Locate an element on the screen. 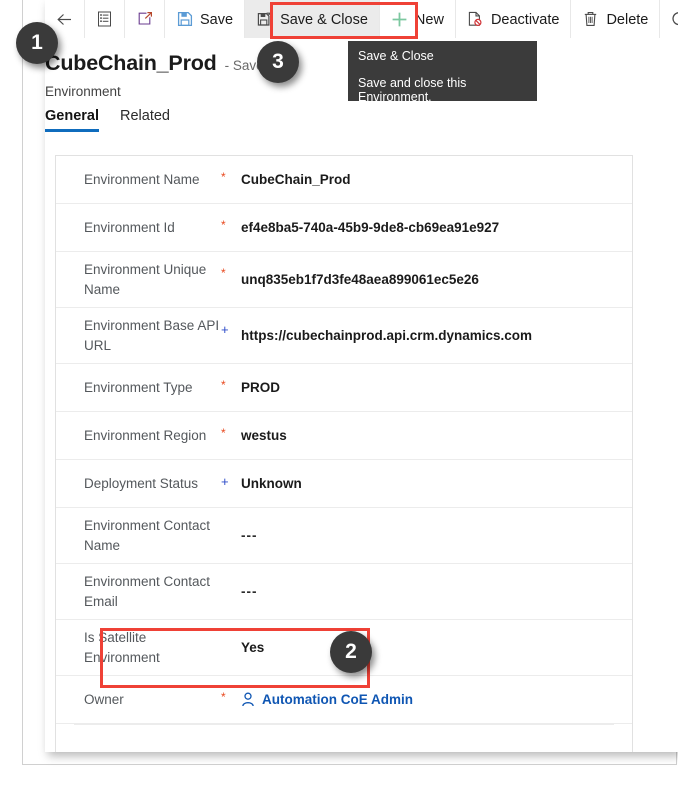  open-in-new-window-button is located at coordinates (145, 19).